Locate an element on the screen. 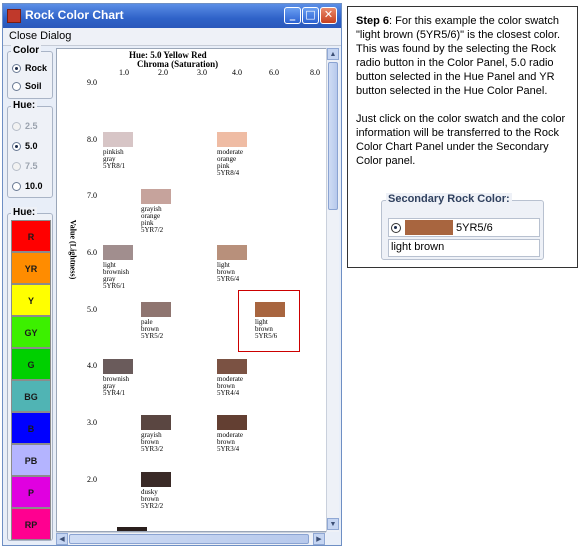 The width and height of the screenshot is (583, 549). minimize-button: _ is located at coordinates (292, 15).